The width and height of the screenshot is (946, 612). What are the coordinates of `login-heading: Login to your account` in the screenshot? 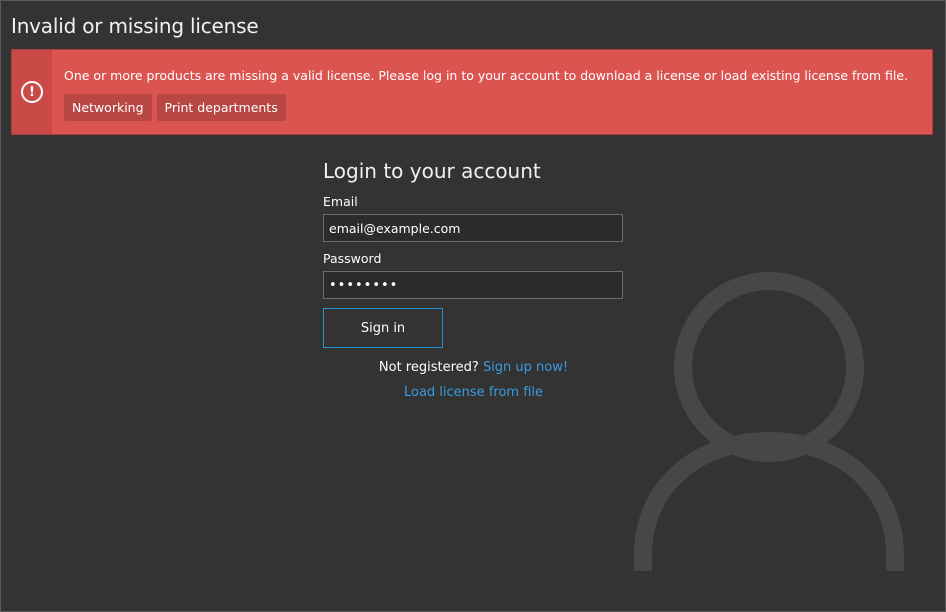 It's located at (432, 171).